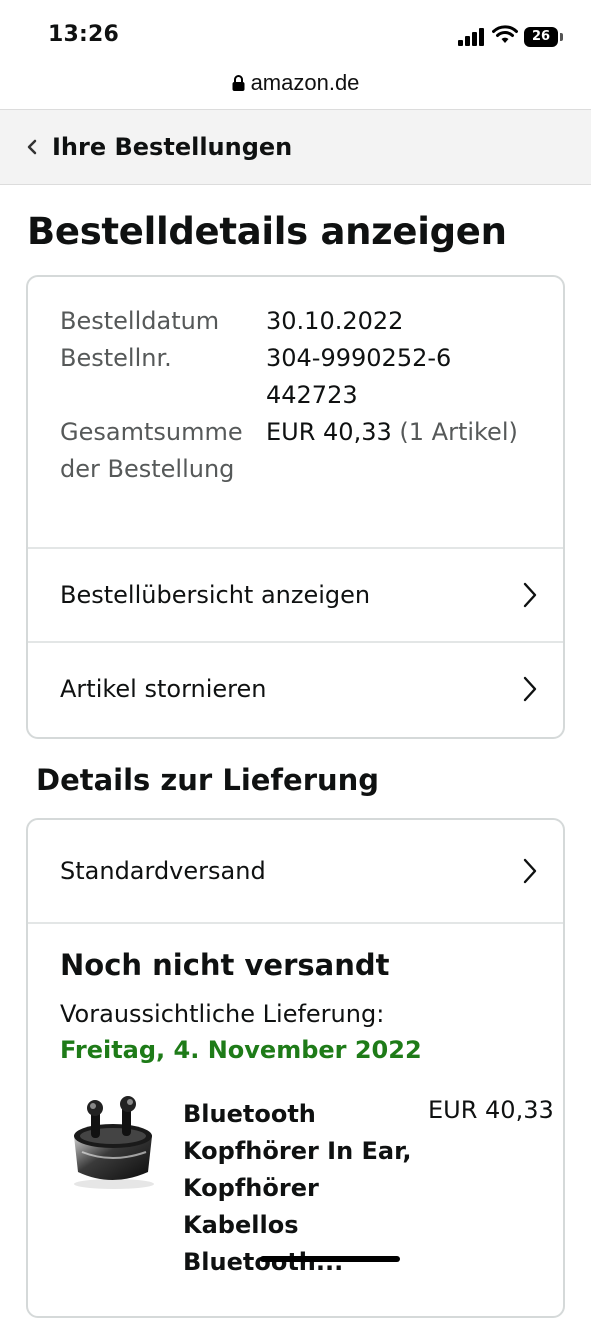 Image resolution: width=591 pixels, height=1318 pixels. Describe the element at coordinates (172, 147) in the screenshot. I see `back-label: Ihre Bestellungen` at that location.